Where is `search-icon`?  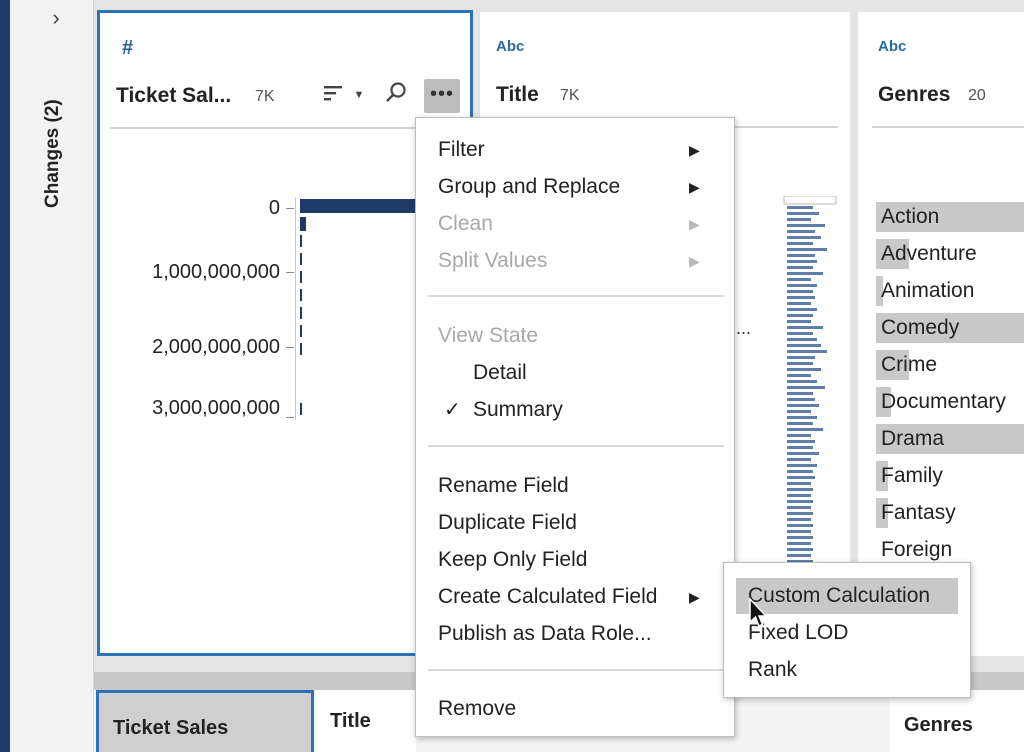 search-icon is located at coordinates (396, 96).